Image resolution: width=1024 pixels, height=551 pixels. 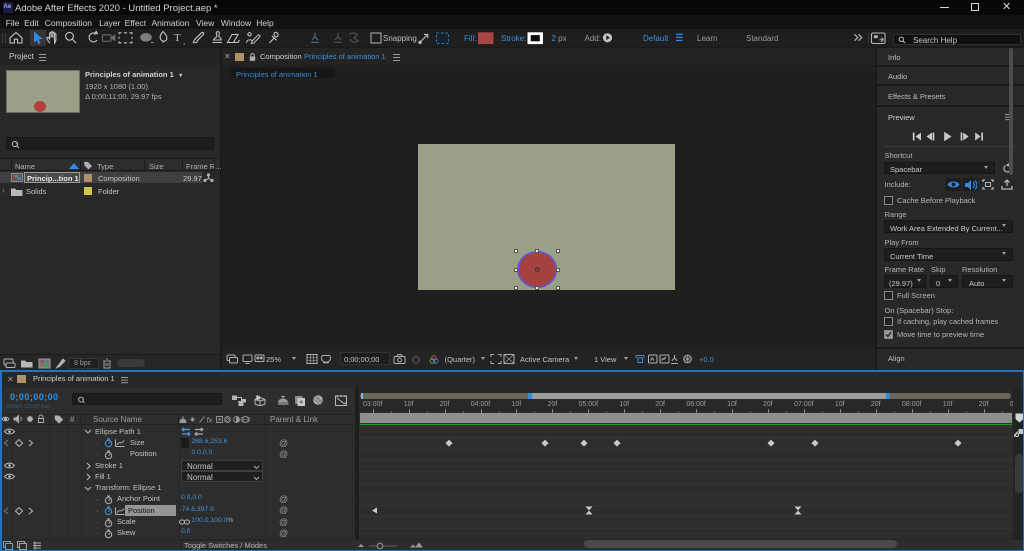 I want to click on svg-text: Parent & Link, so click(x=294, y=419).